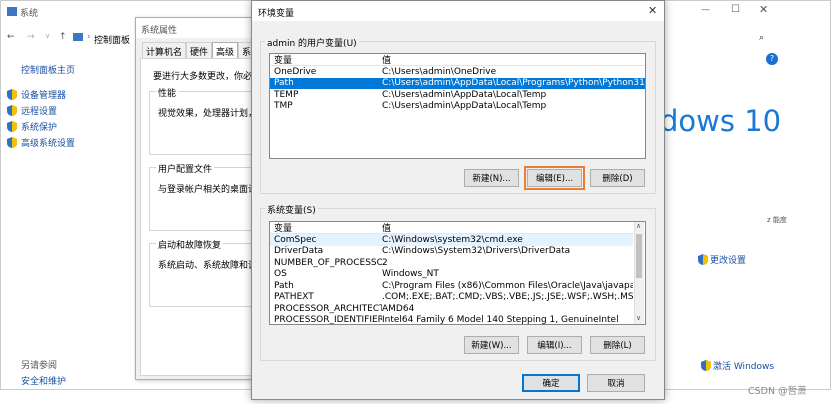 Image resolution: width=831 pixels, height=404 pixels. What do you see at coordinates (212, 190) in the screenshot?
I see `profile-text: 与登录帐户相关的桌面设置` at bounding box center [212, 190].